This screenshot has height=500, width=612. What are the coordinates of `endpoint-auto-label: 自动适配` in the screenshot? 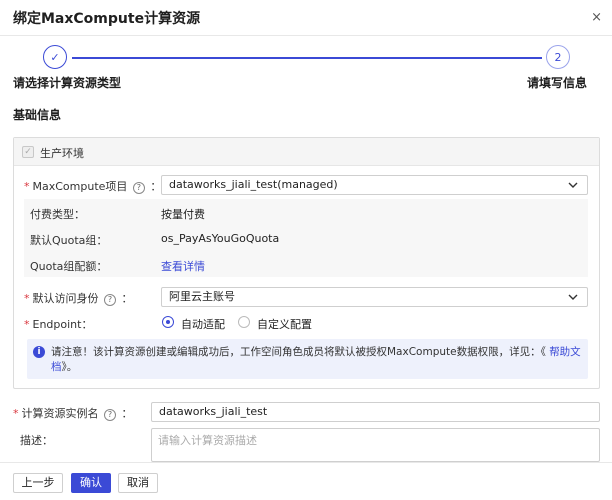 It's located at (203, 324).